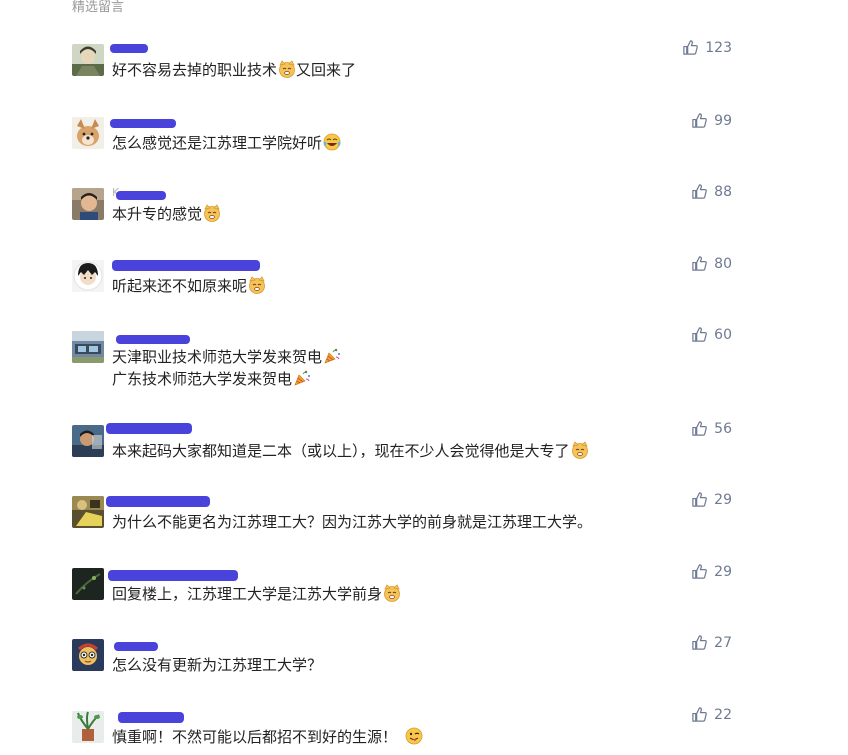 The image size is (848, 755). I want to click on comment-content: 好不容易去掉的职业技术 又回来了, so click(234, 70).